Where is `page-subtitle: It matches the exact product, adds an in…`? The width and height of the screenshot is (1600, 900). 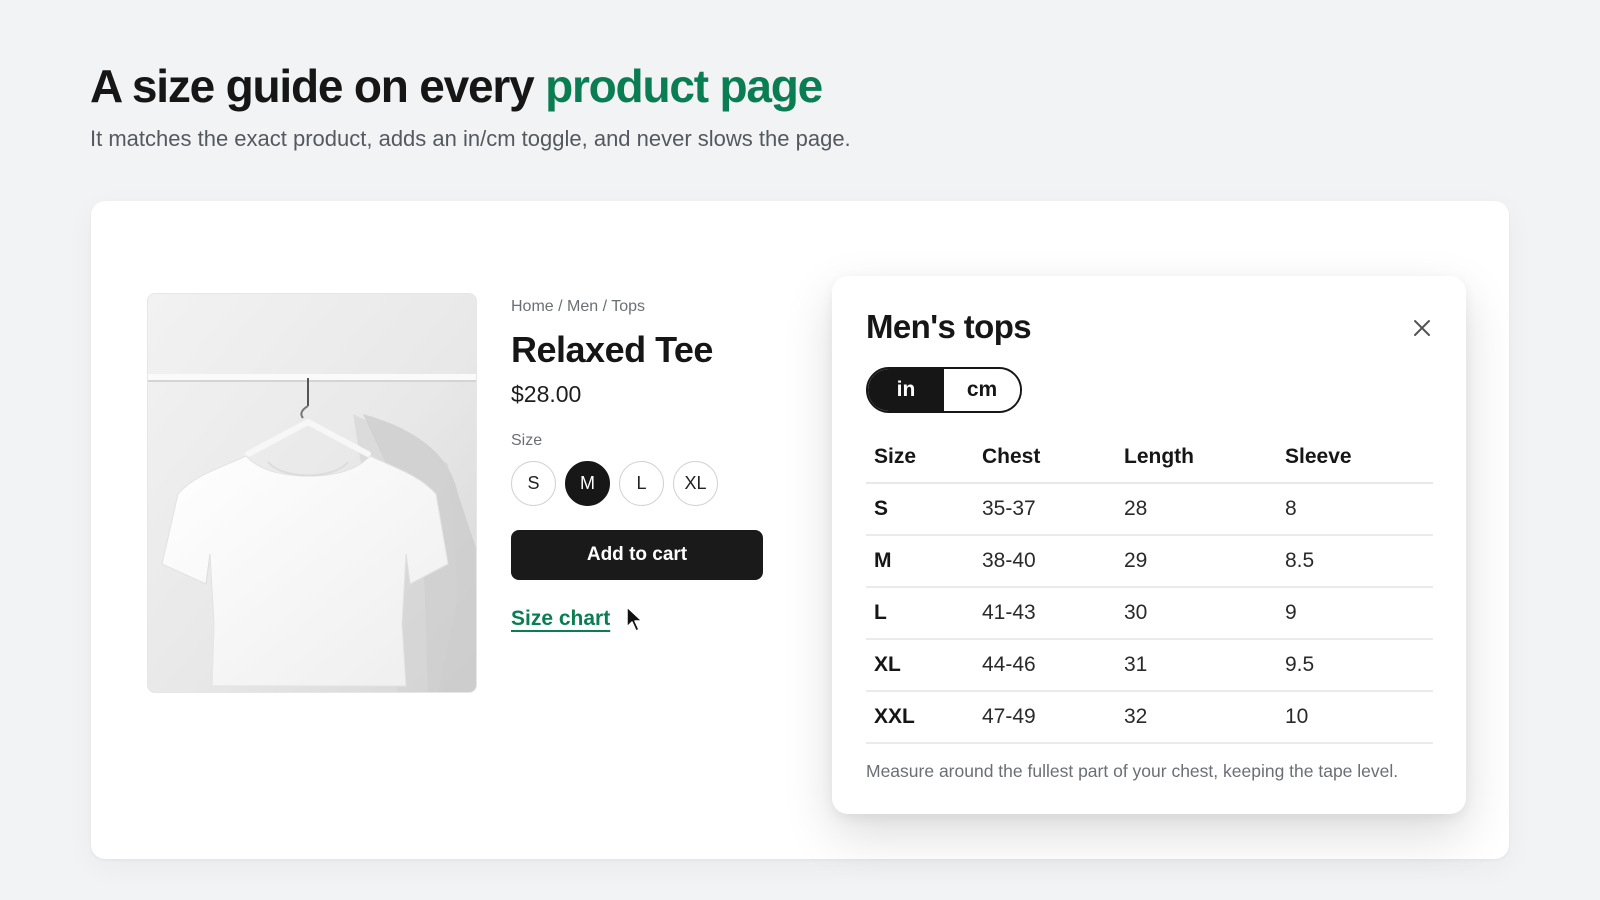
page-subtitle: It matches the exact product, adds an in… is located at coordinates (470, 138).